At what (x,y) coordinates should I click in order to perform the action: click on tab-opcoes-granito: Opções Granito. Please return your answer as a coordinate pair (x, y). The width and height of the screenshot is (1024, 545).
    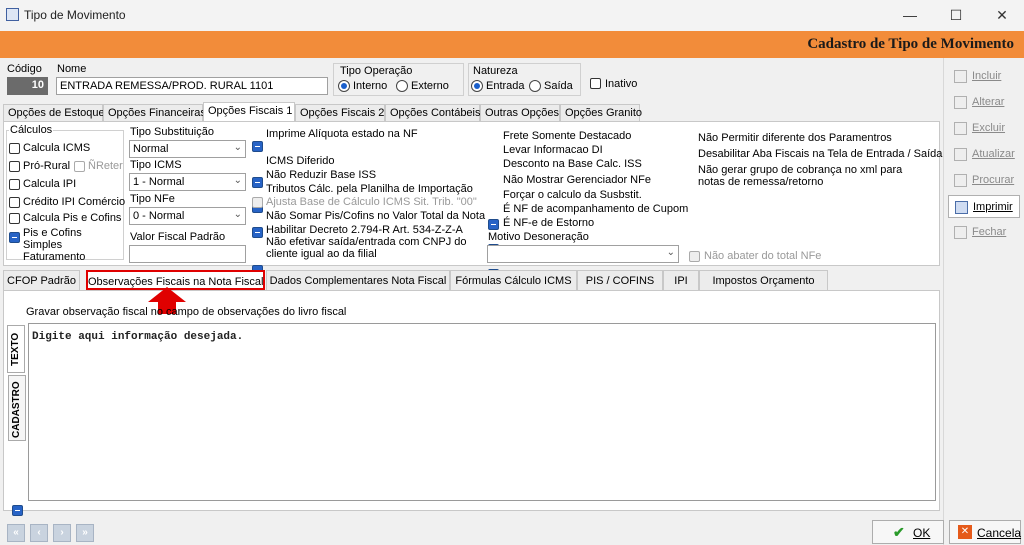
    Looking at the image, I should click on (601, 112).